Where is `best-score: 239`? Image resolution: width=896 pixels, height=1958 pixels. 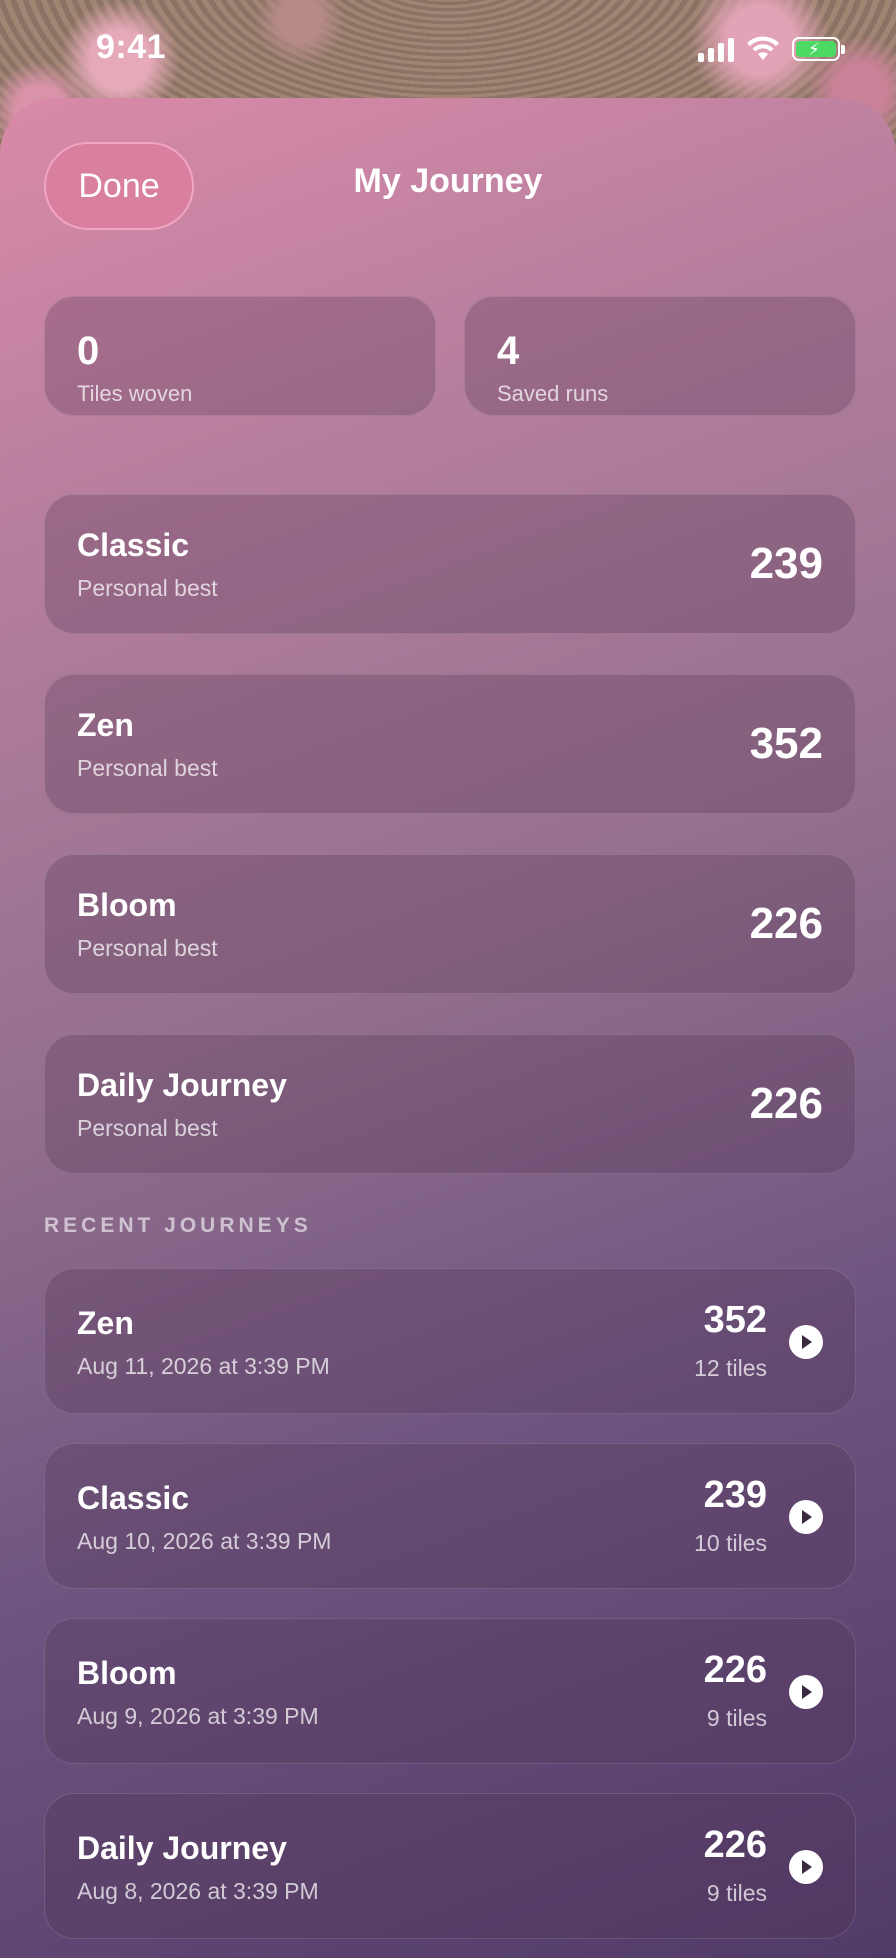 best-score: 239 is located at coordinates (786, 563).